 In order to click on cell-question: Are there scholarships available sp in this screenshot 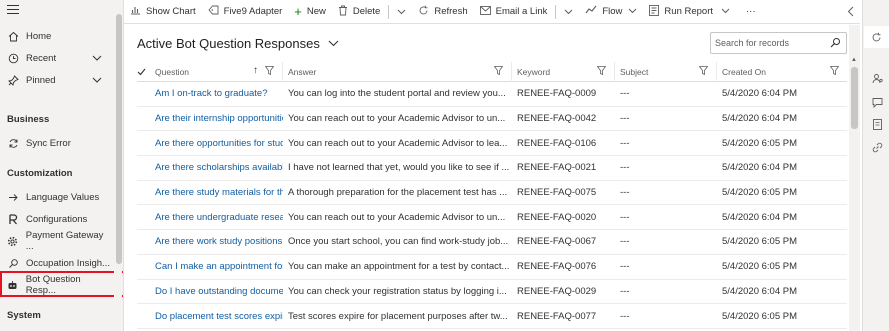, I will do `click(216, 167)`.